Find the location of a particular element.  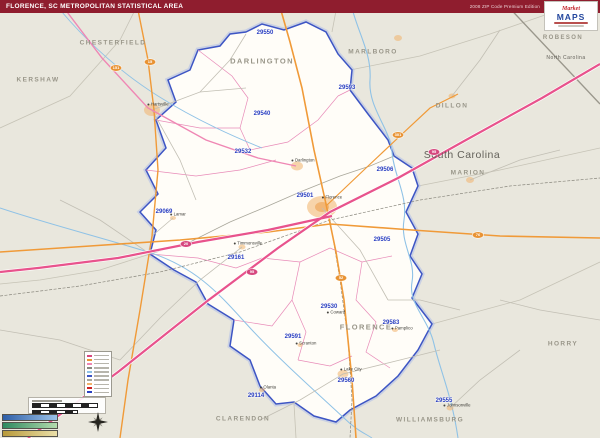

inset-strips is located at coordinates (30, 426).